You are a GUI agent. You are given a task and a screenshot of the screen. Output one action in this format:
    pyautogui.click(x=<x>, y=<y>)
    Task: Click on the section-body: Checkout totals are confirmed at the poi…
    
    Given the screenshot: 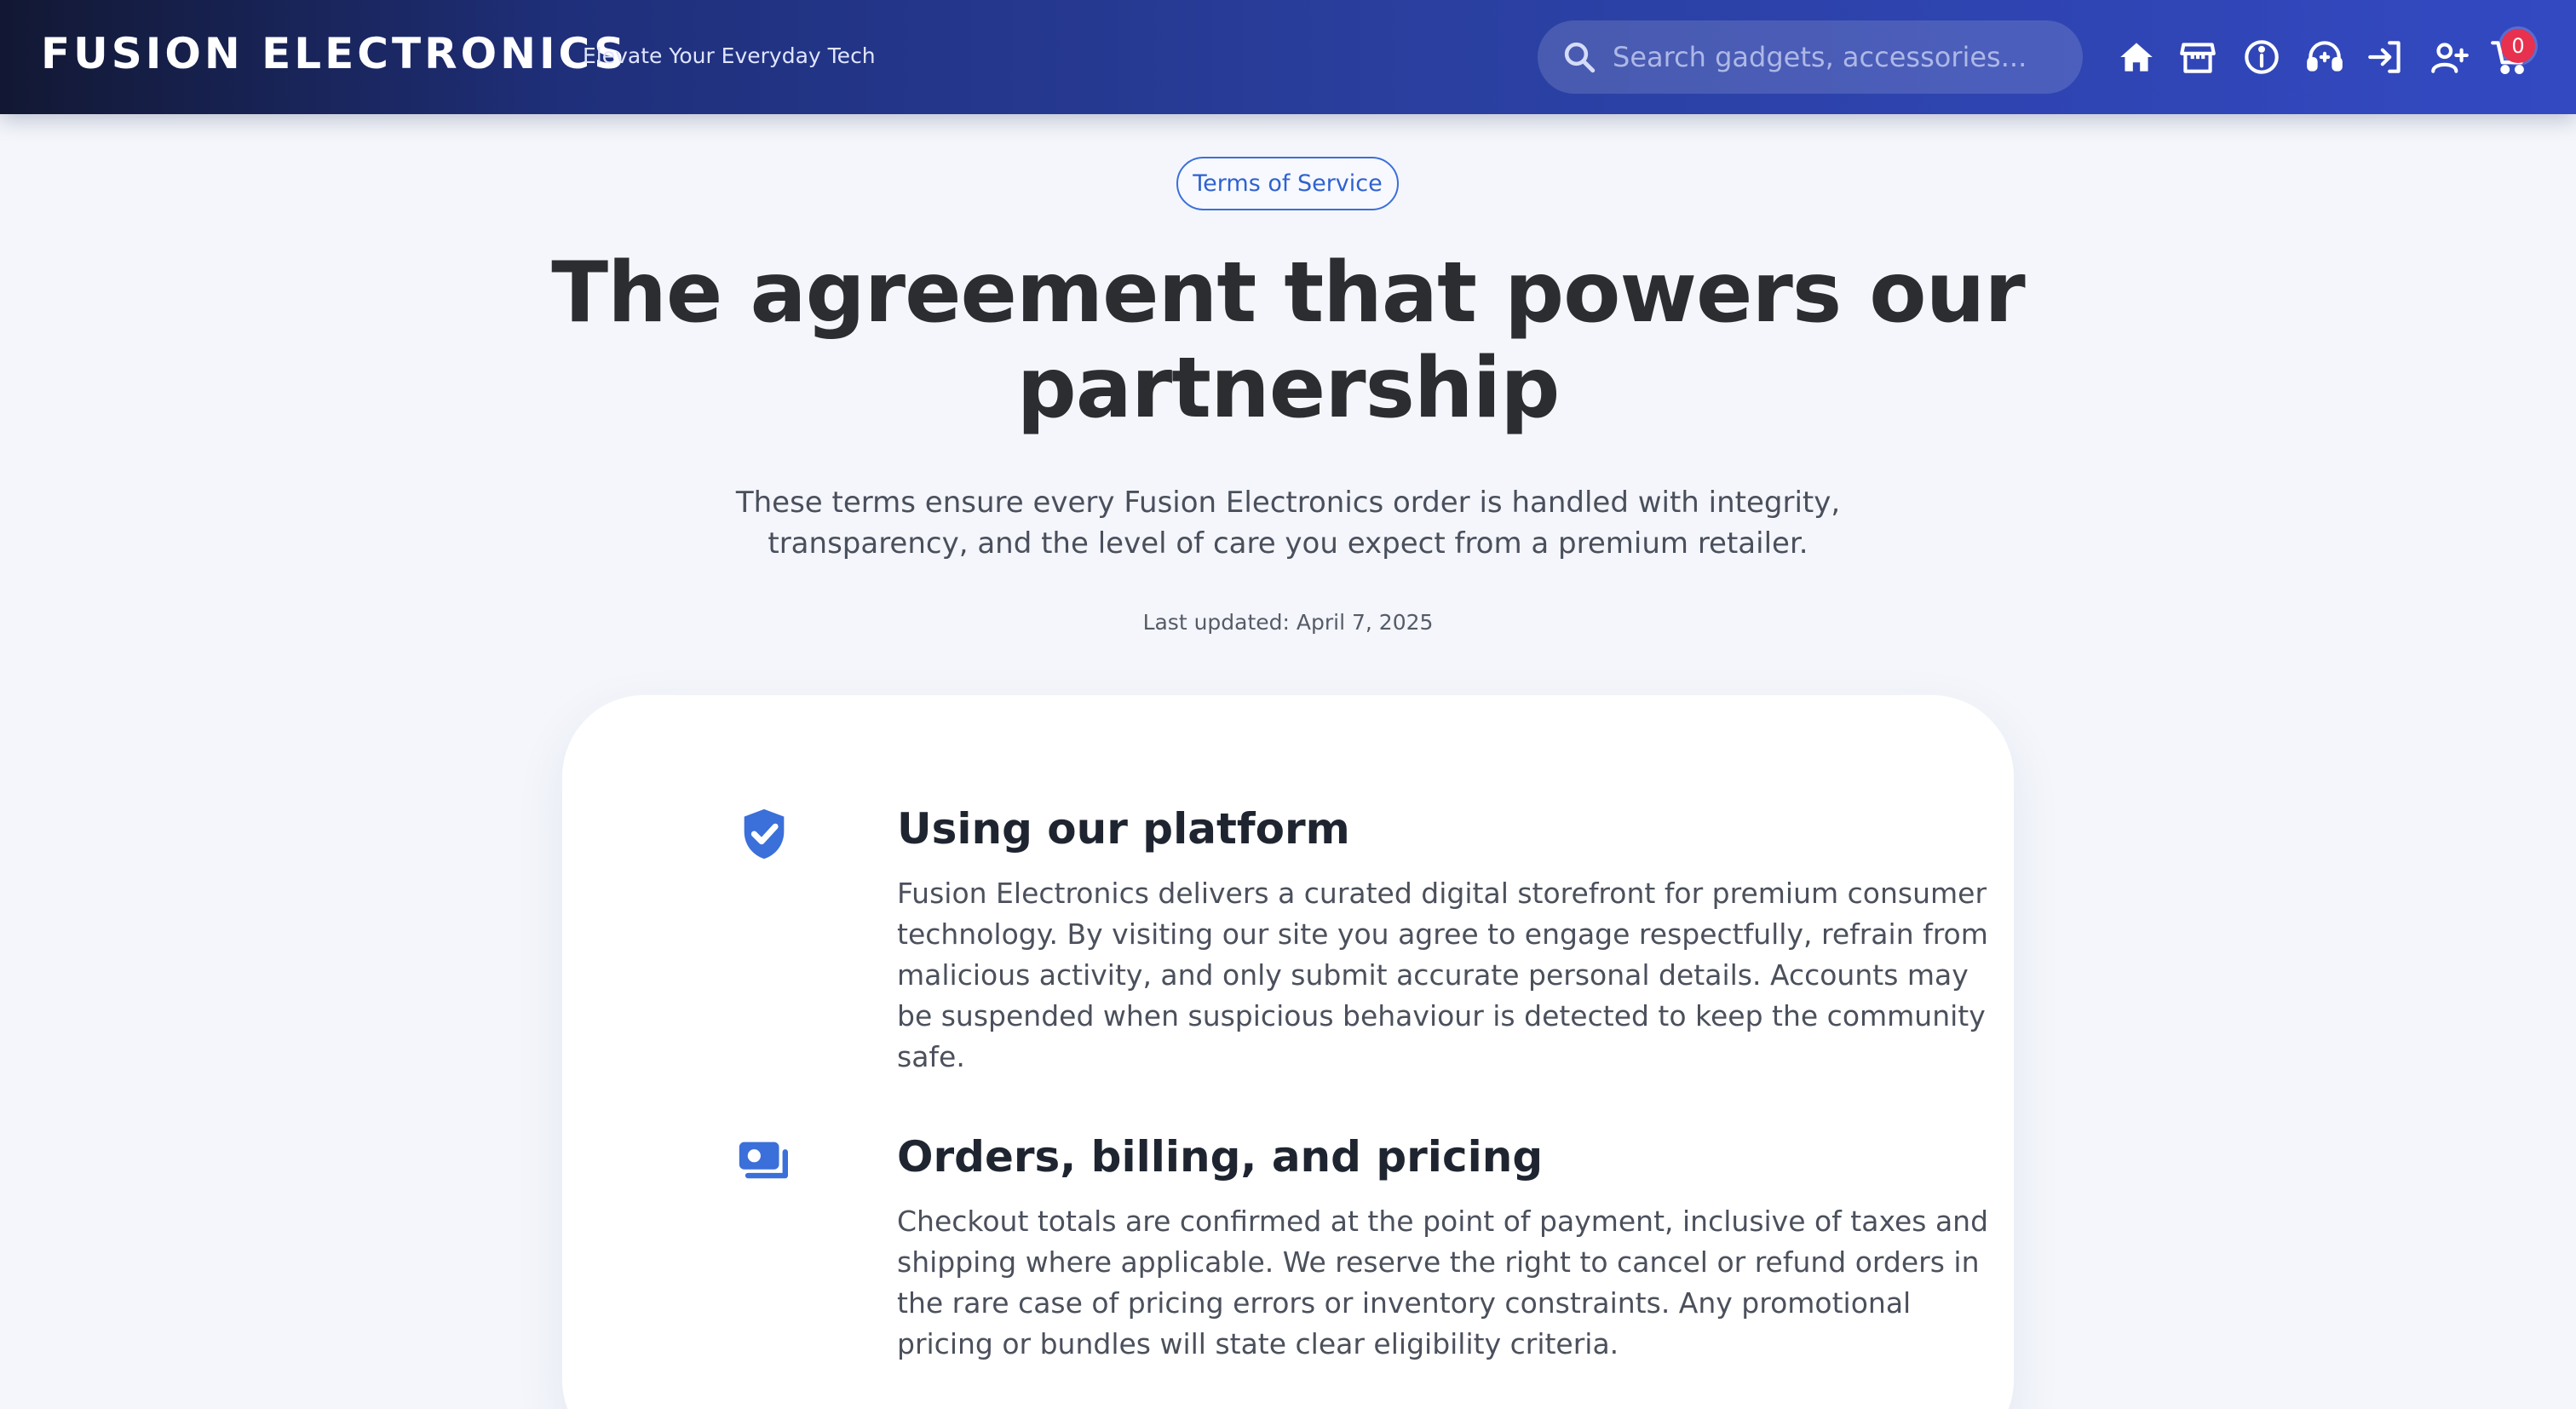 What is the action you would take?
    pyautogui.click(x=1443, y=1282)
    